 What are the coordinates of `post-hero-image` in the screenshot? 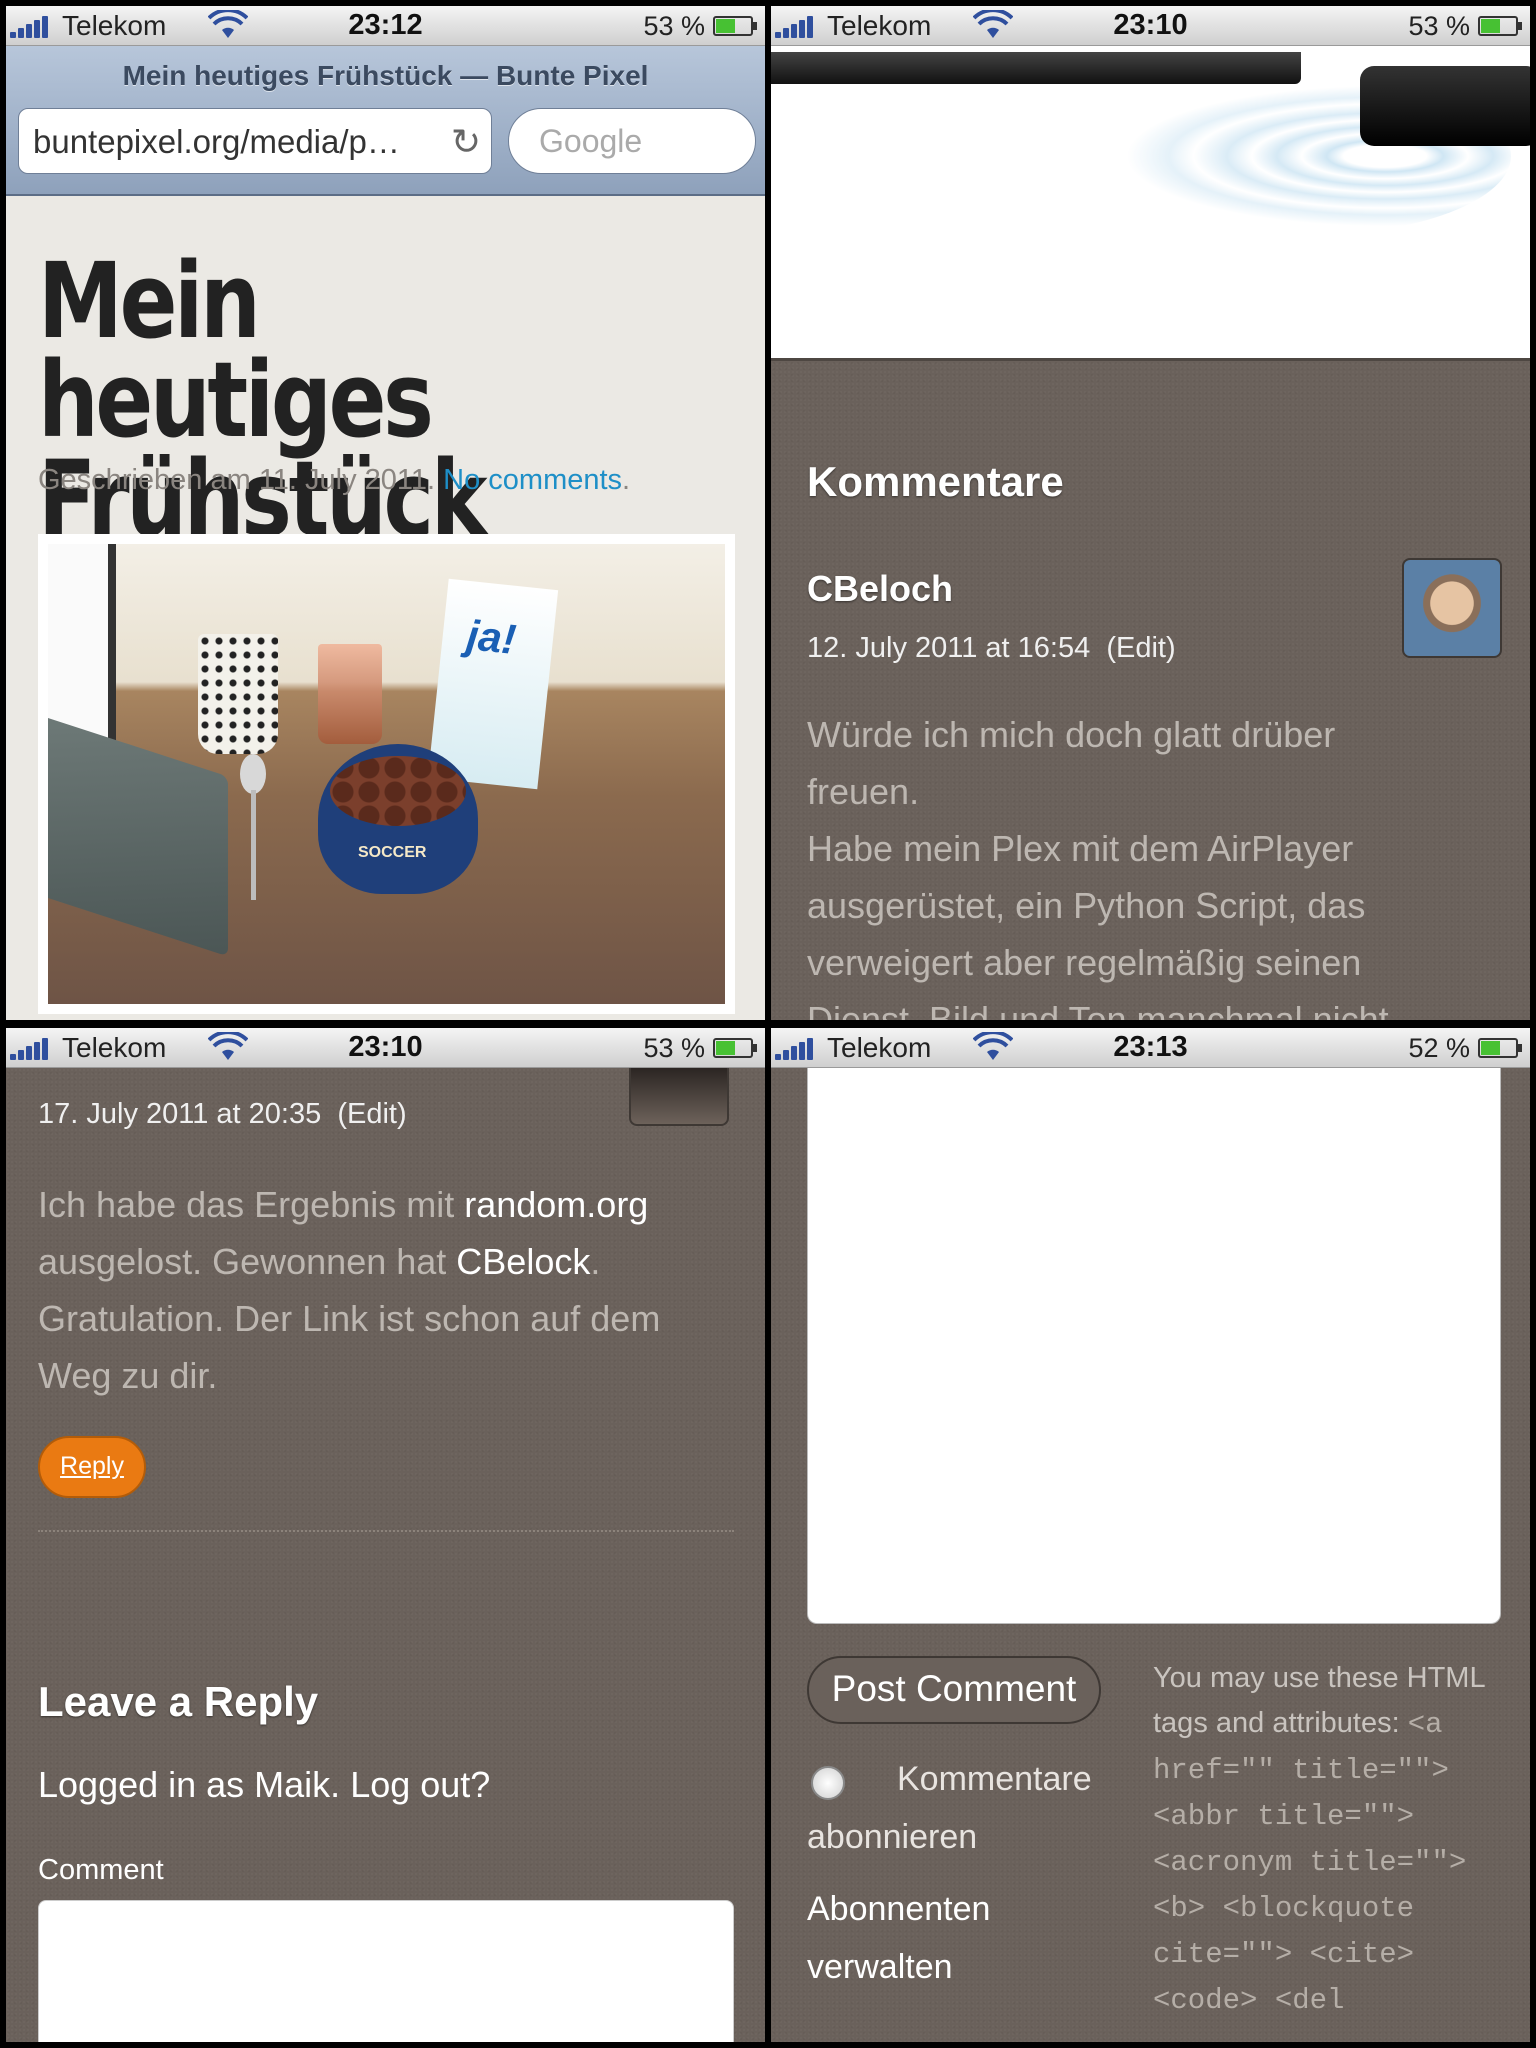 It's located at (1150, 203).